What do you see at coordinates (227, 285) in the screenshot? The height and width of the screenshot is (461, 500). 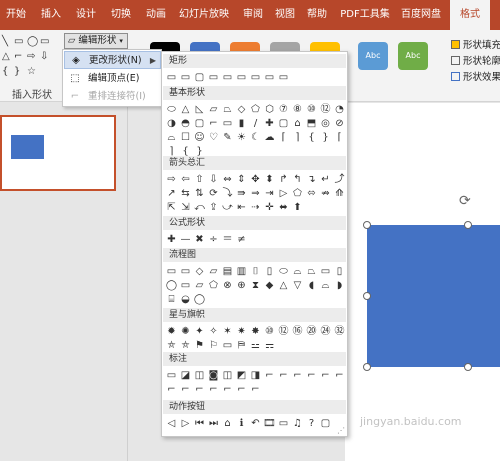 I see `shape-option-icon: ⊗` at bounding box center [227, 285].